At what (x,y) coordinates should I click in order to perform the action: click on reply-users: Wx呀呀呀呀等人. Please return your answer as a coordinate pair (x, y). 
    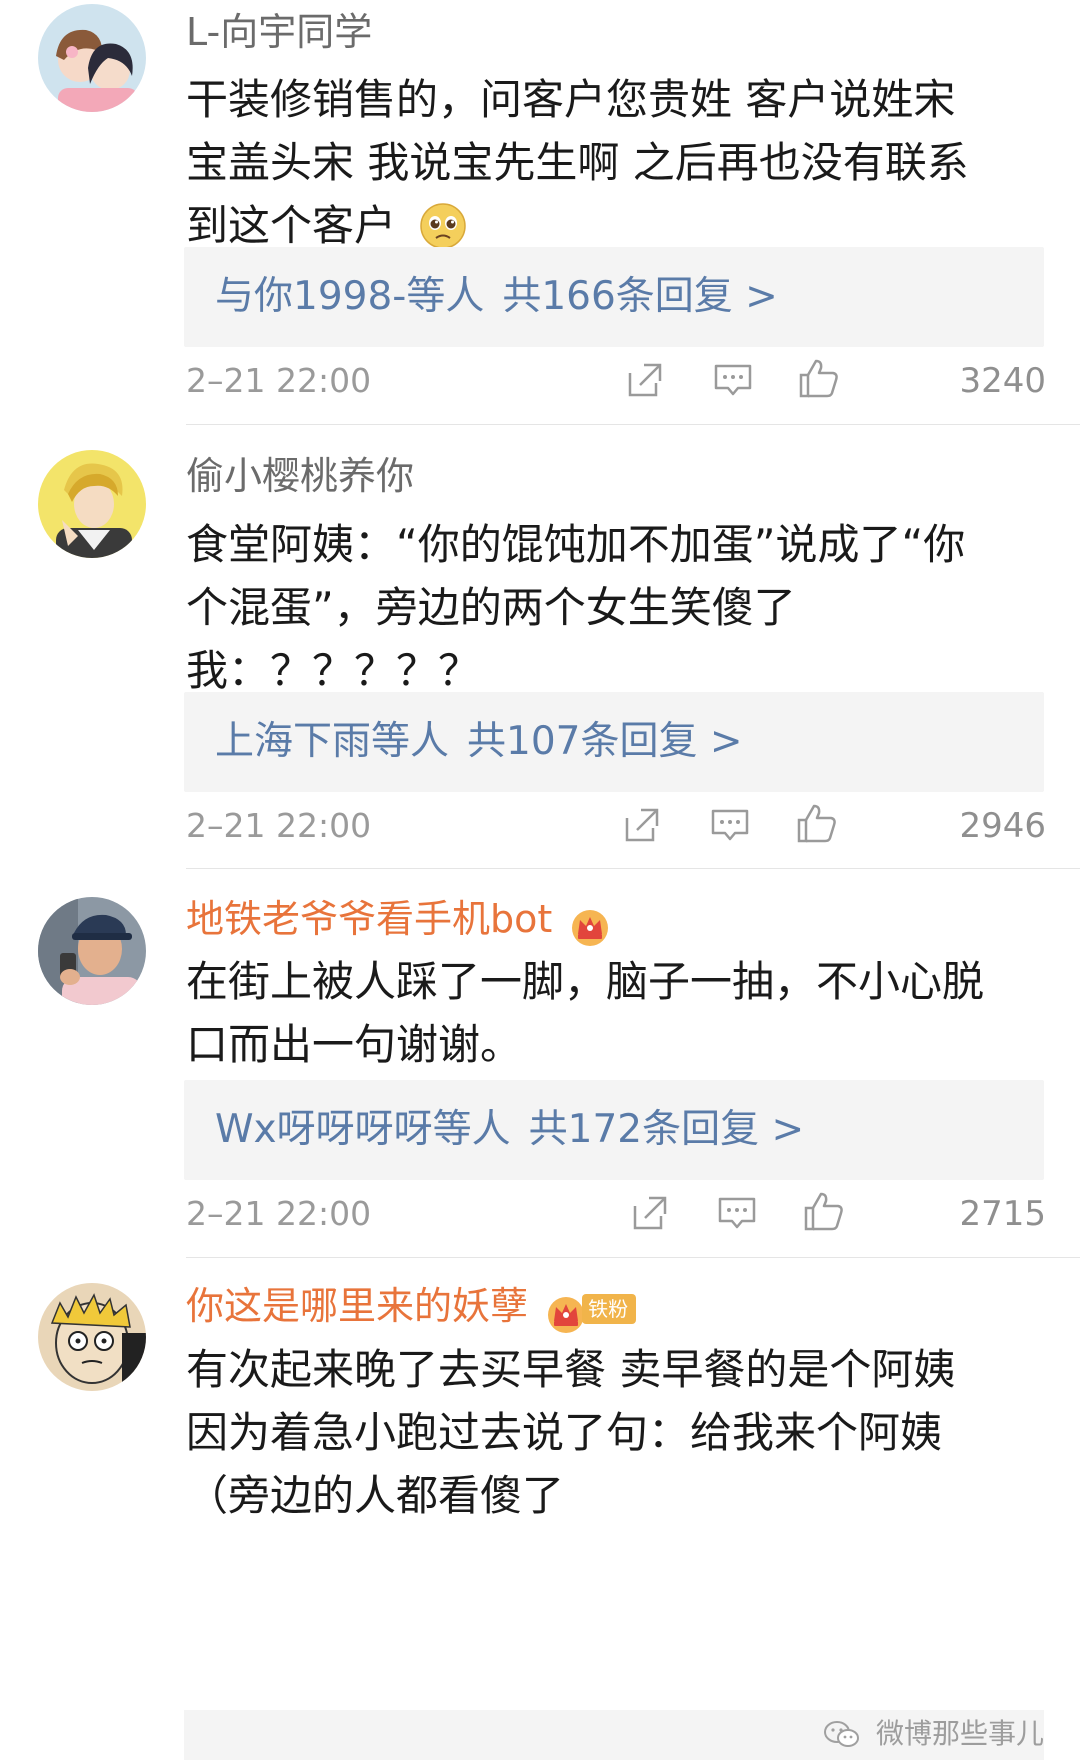
    Looking at the image, I should click on (363, 1129).